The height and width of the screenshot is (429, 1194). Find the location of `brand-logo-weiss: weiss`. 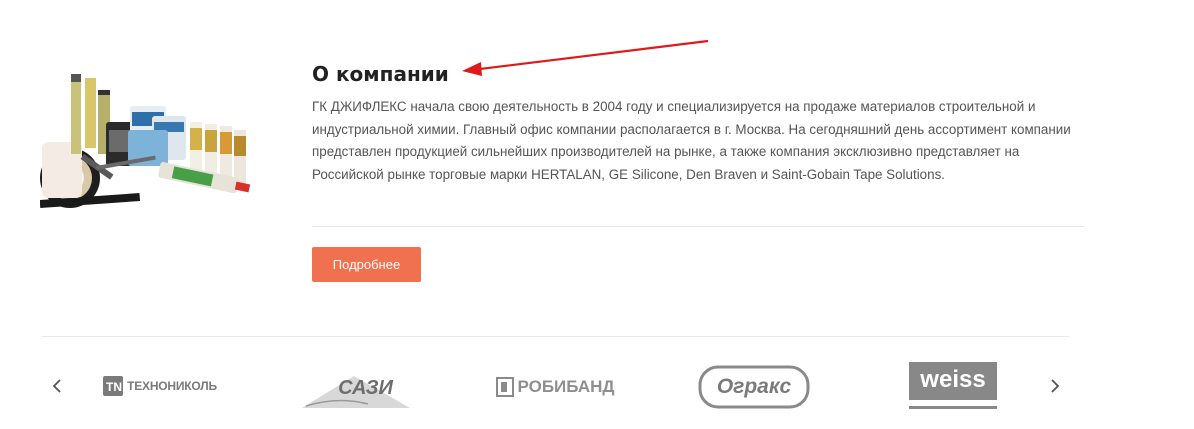

brand-logo-weiss: weiss is located at coordinates (953, 386).